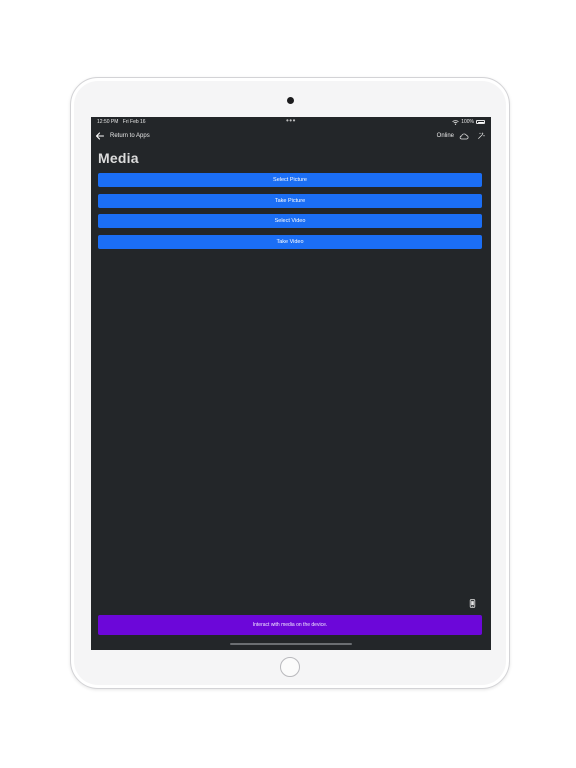 This screenshot has height=768, width=576. Describe the element at coordinates (464, 136) in the screenshot. I see `cloud-icon` at that location.